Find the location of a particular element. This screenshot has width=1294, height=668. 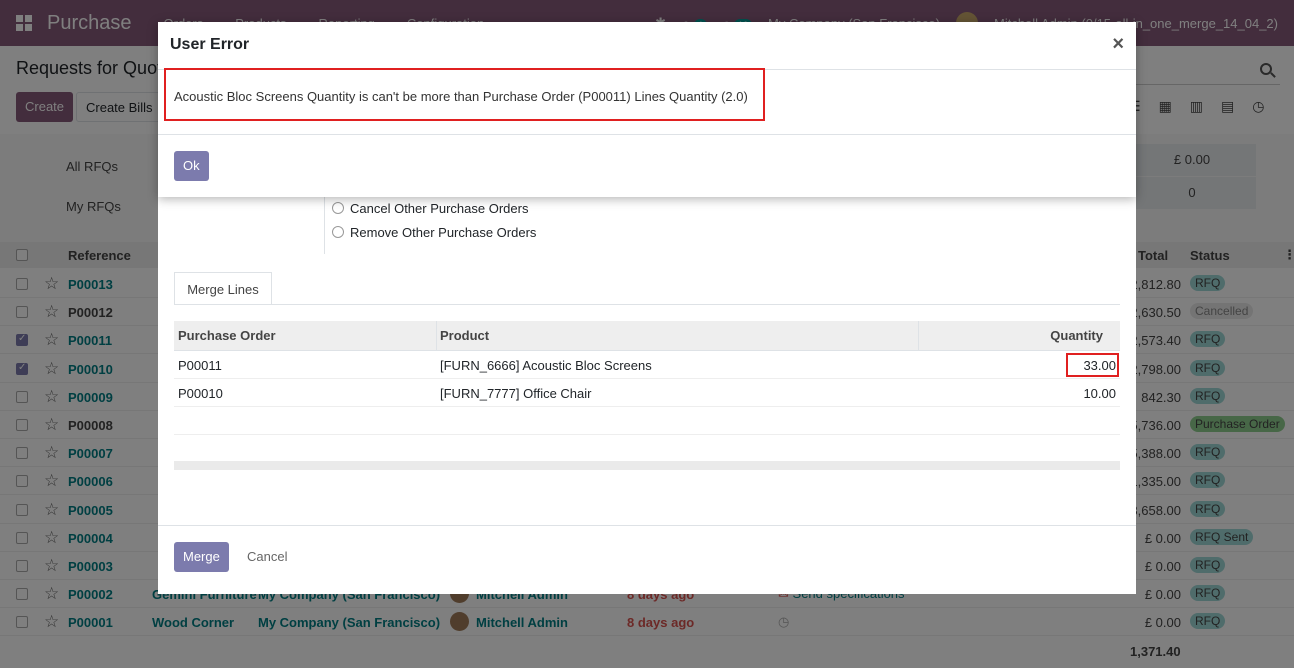

ok-button: Ok is located at coordinates (191, 166).